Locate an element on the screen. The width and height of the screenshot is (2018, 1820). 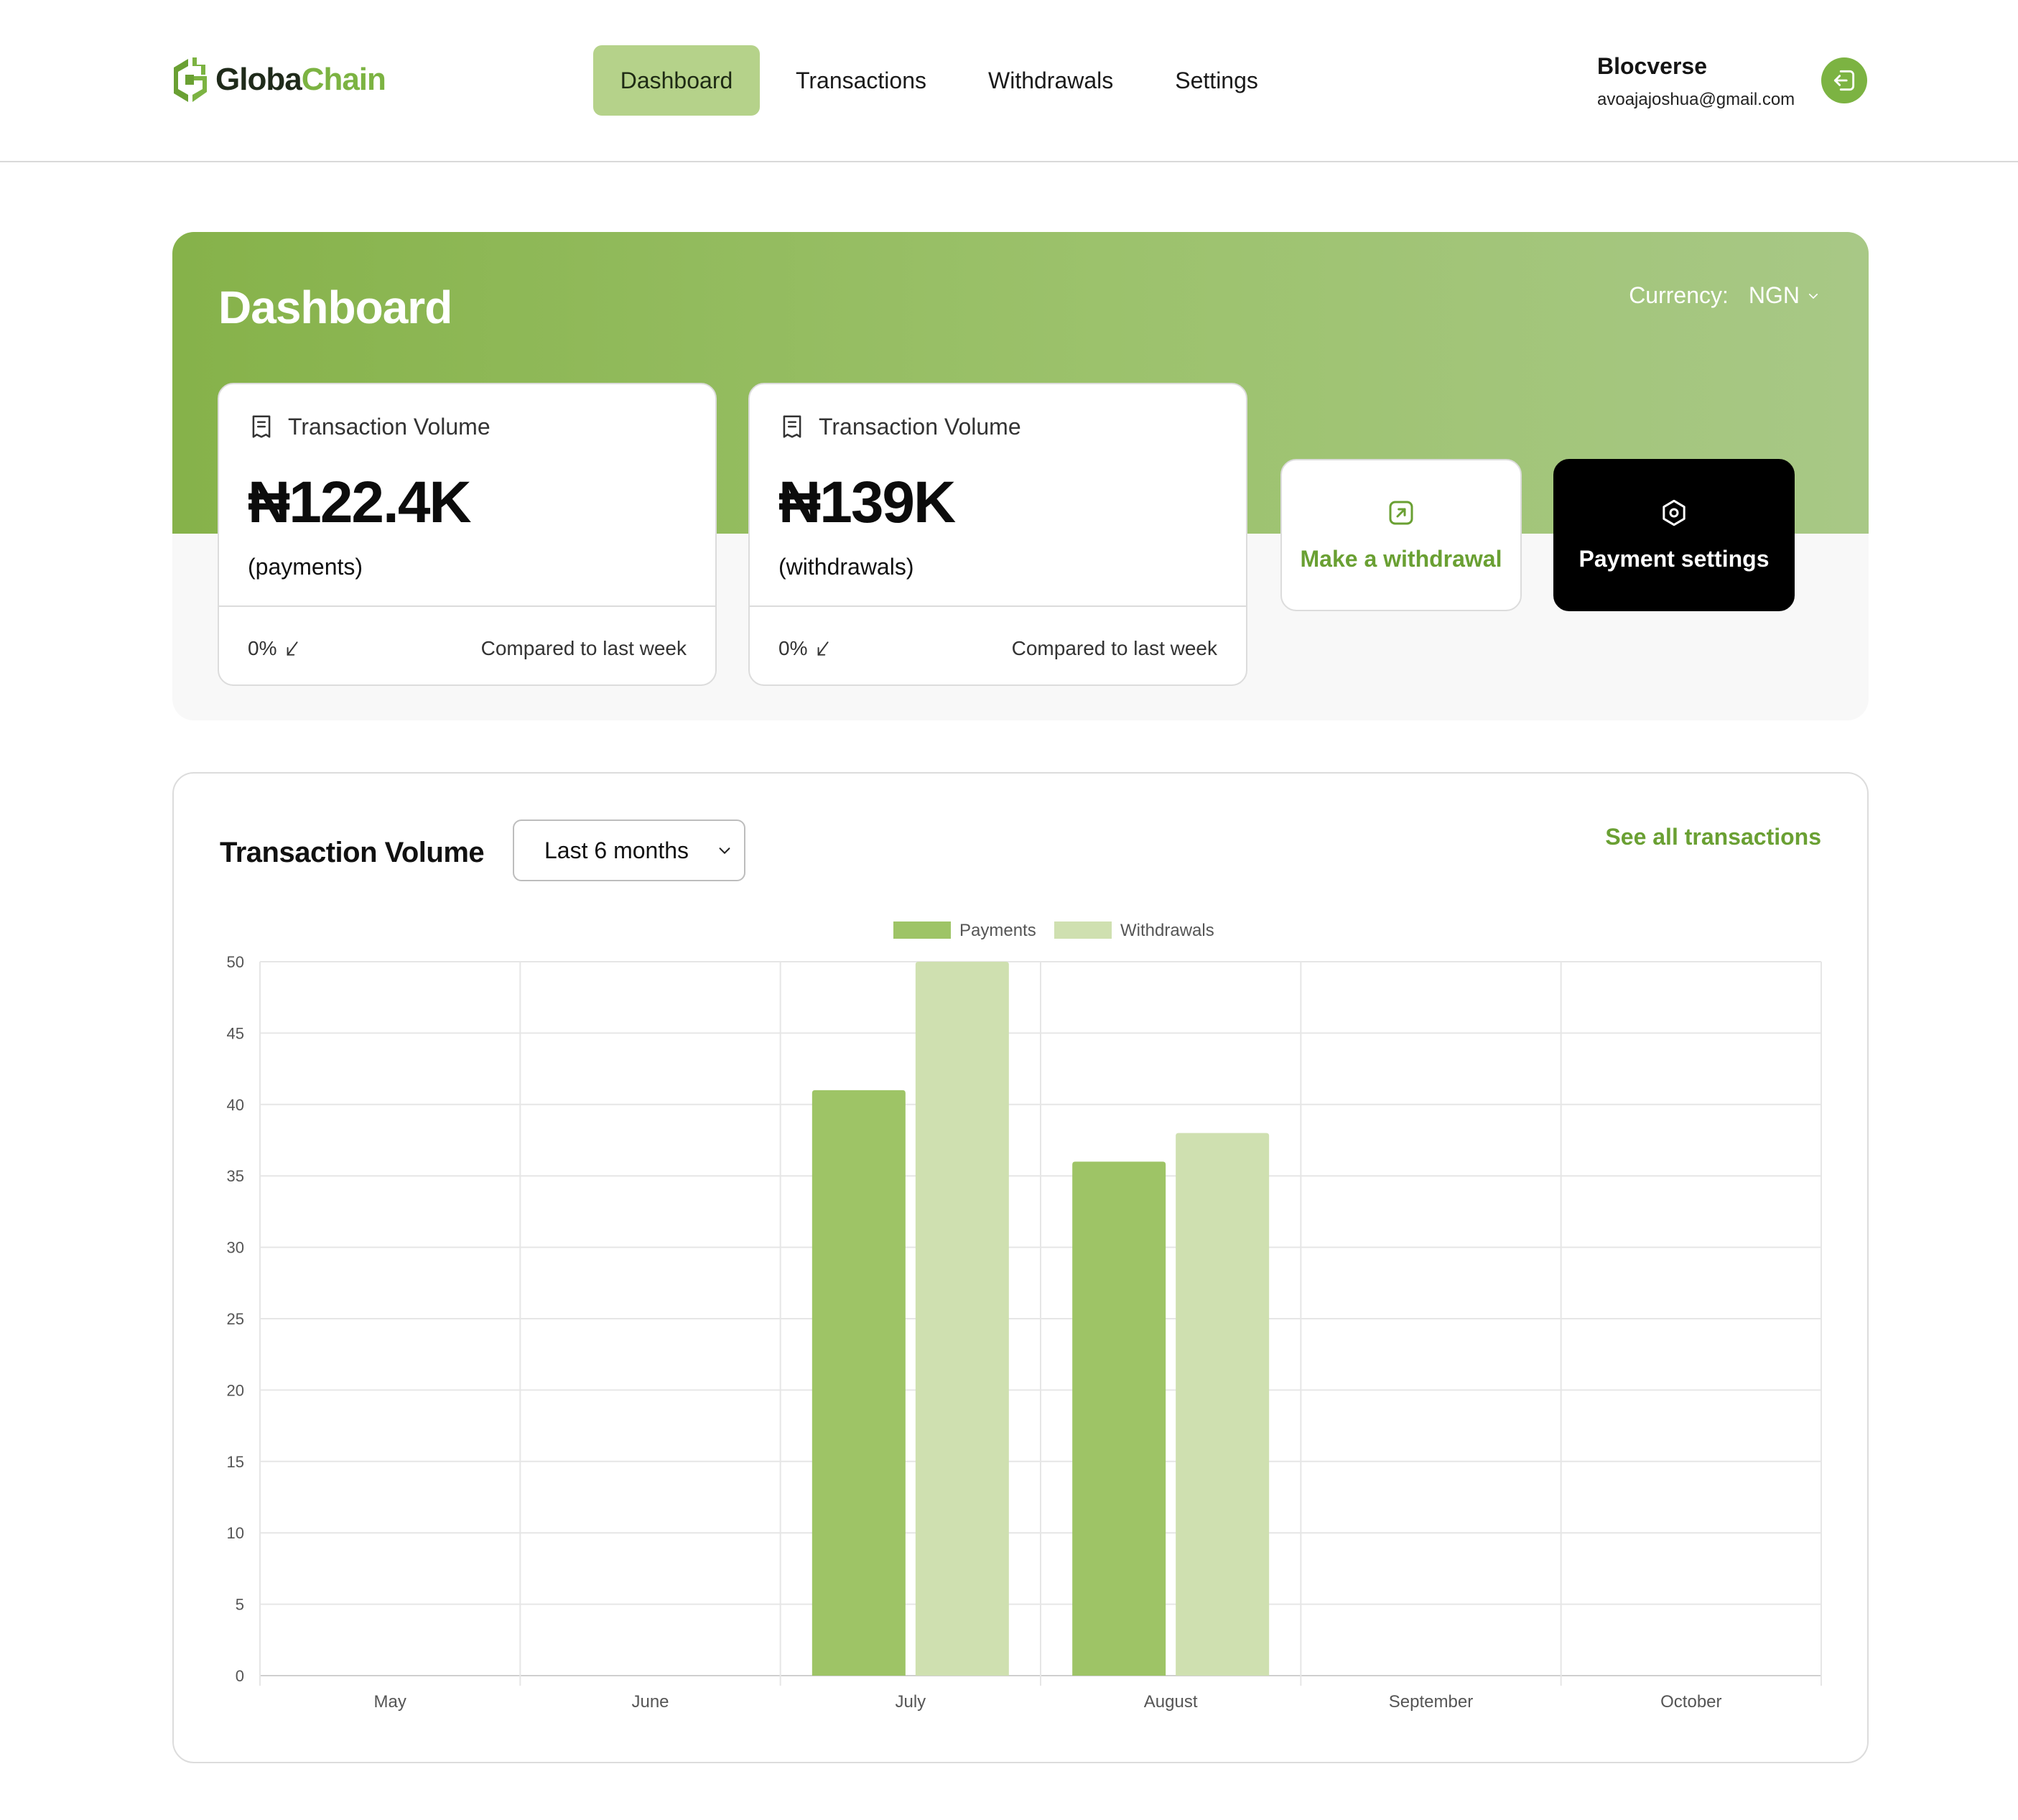
stat-card-value: ₦139K is located at coordinates (867, 502).